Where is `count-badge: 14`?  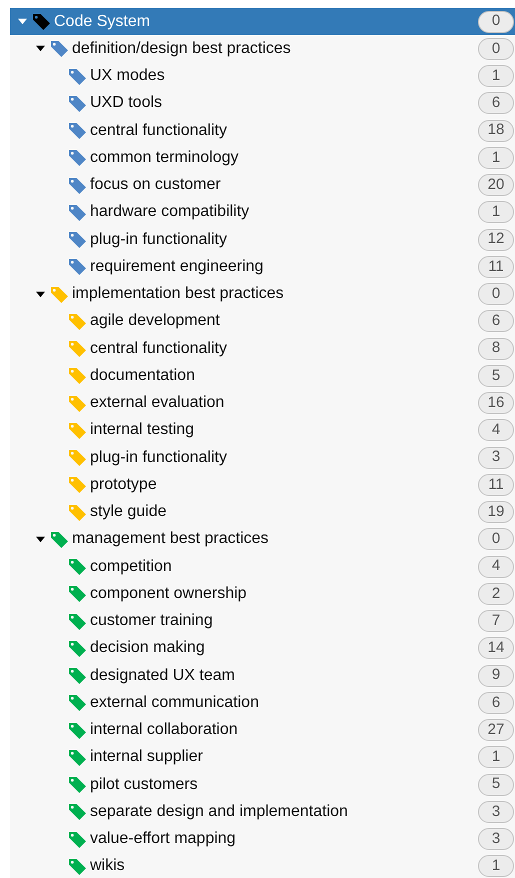
count-badge: 14 is located at coordinates (496, 648).